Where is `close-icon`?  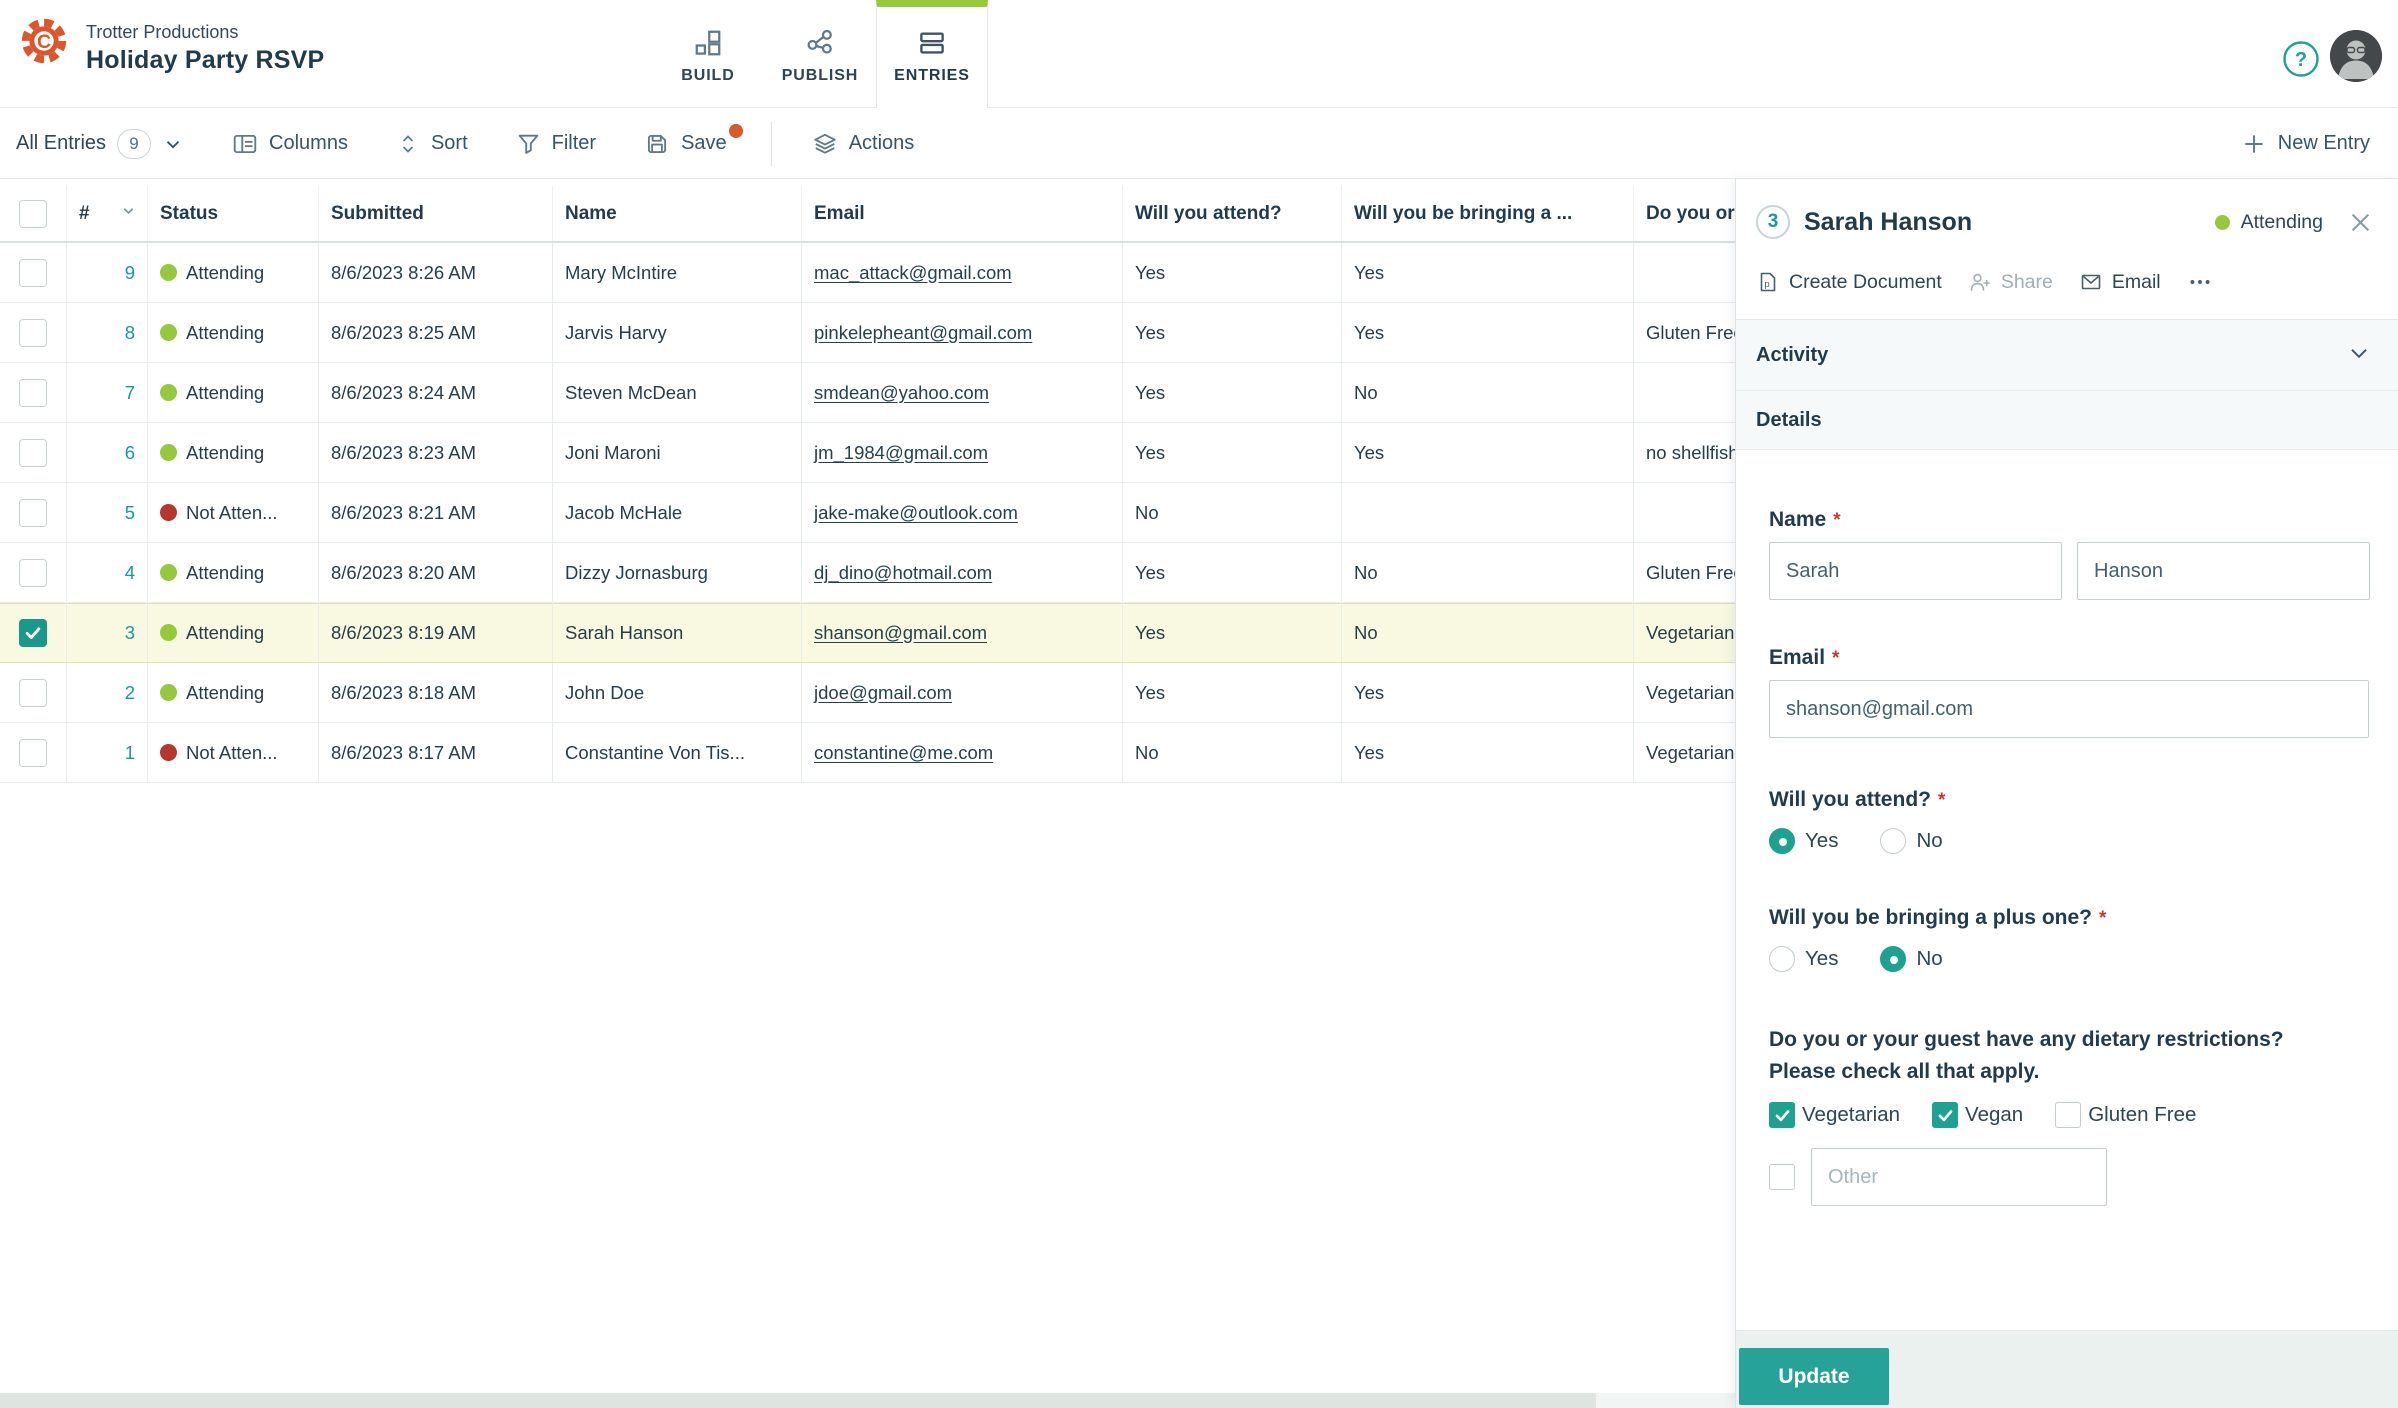 close-icon is located at coordinates (2360, 222).